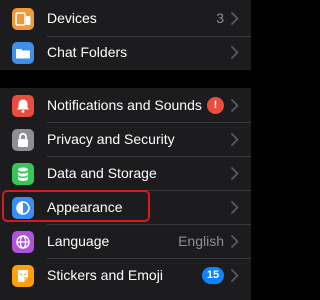 Image resolution: width=320 pixels, height=300 pixels. What do you see at coordinates (220, 18) in the screenshot?
I see `devices-count: 3` at bounding box center [220, 18].